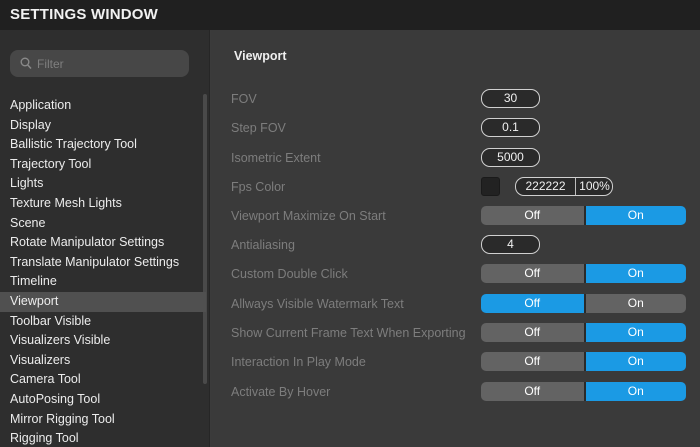  I want to click on viewport-maximize-toggle: Off On, so click(583, 215).